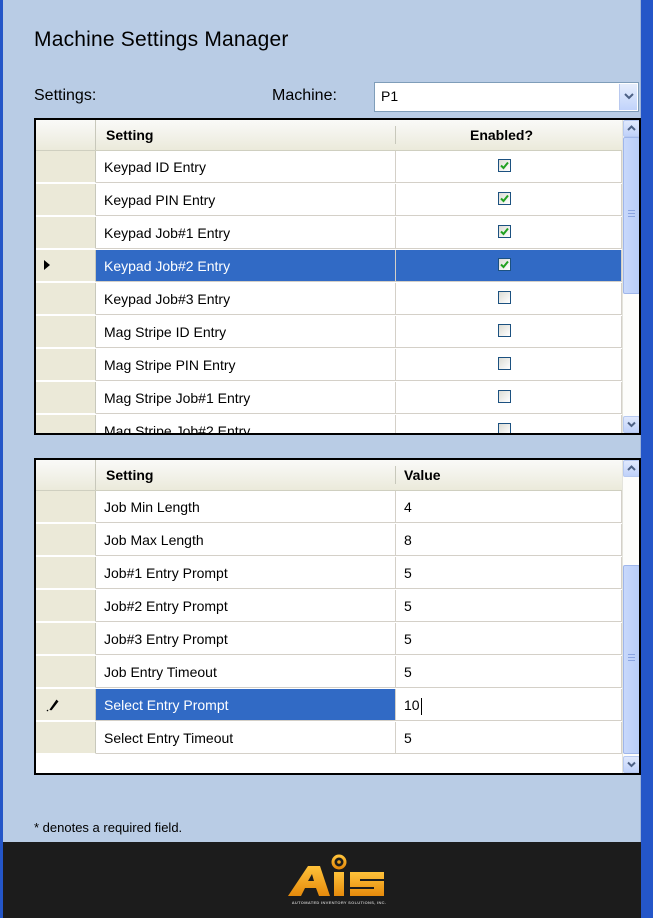  I want to click on table-row: Select Entry Timeout 5, so click(329, 738).